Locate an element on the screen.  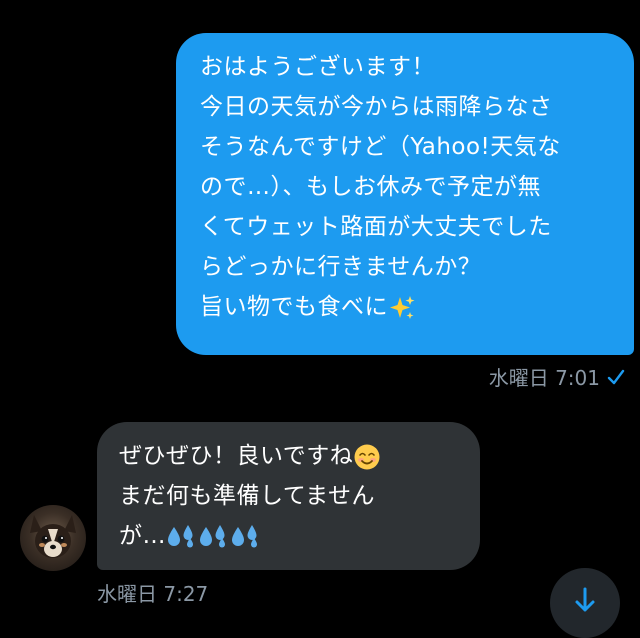
dog-avatar is located at coordinates (53, 538).